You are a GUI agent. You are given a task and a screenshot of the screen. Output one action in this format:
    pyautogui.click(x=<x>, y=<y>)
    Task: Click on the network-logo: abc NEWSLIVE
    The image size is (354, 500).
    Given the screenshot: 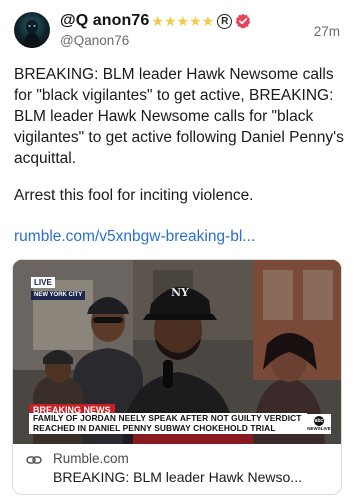 What is the action you would take?
    pyautogui.click(x=319, y=424)
    